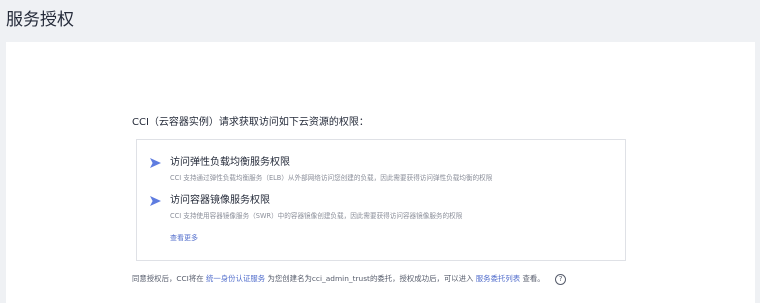 This screenshot has height=303, width=760. I want to click on view-more-link: 查看更多, so click(184, 238).